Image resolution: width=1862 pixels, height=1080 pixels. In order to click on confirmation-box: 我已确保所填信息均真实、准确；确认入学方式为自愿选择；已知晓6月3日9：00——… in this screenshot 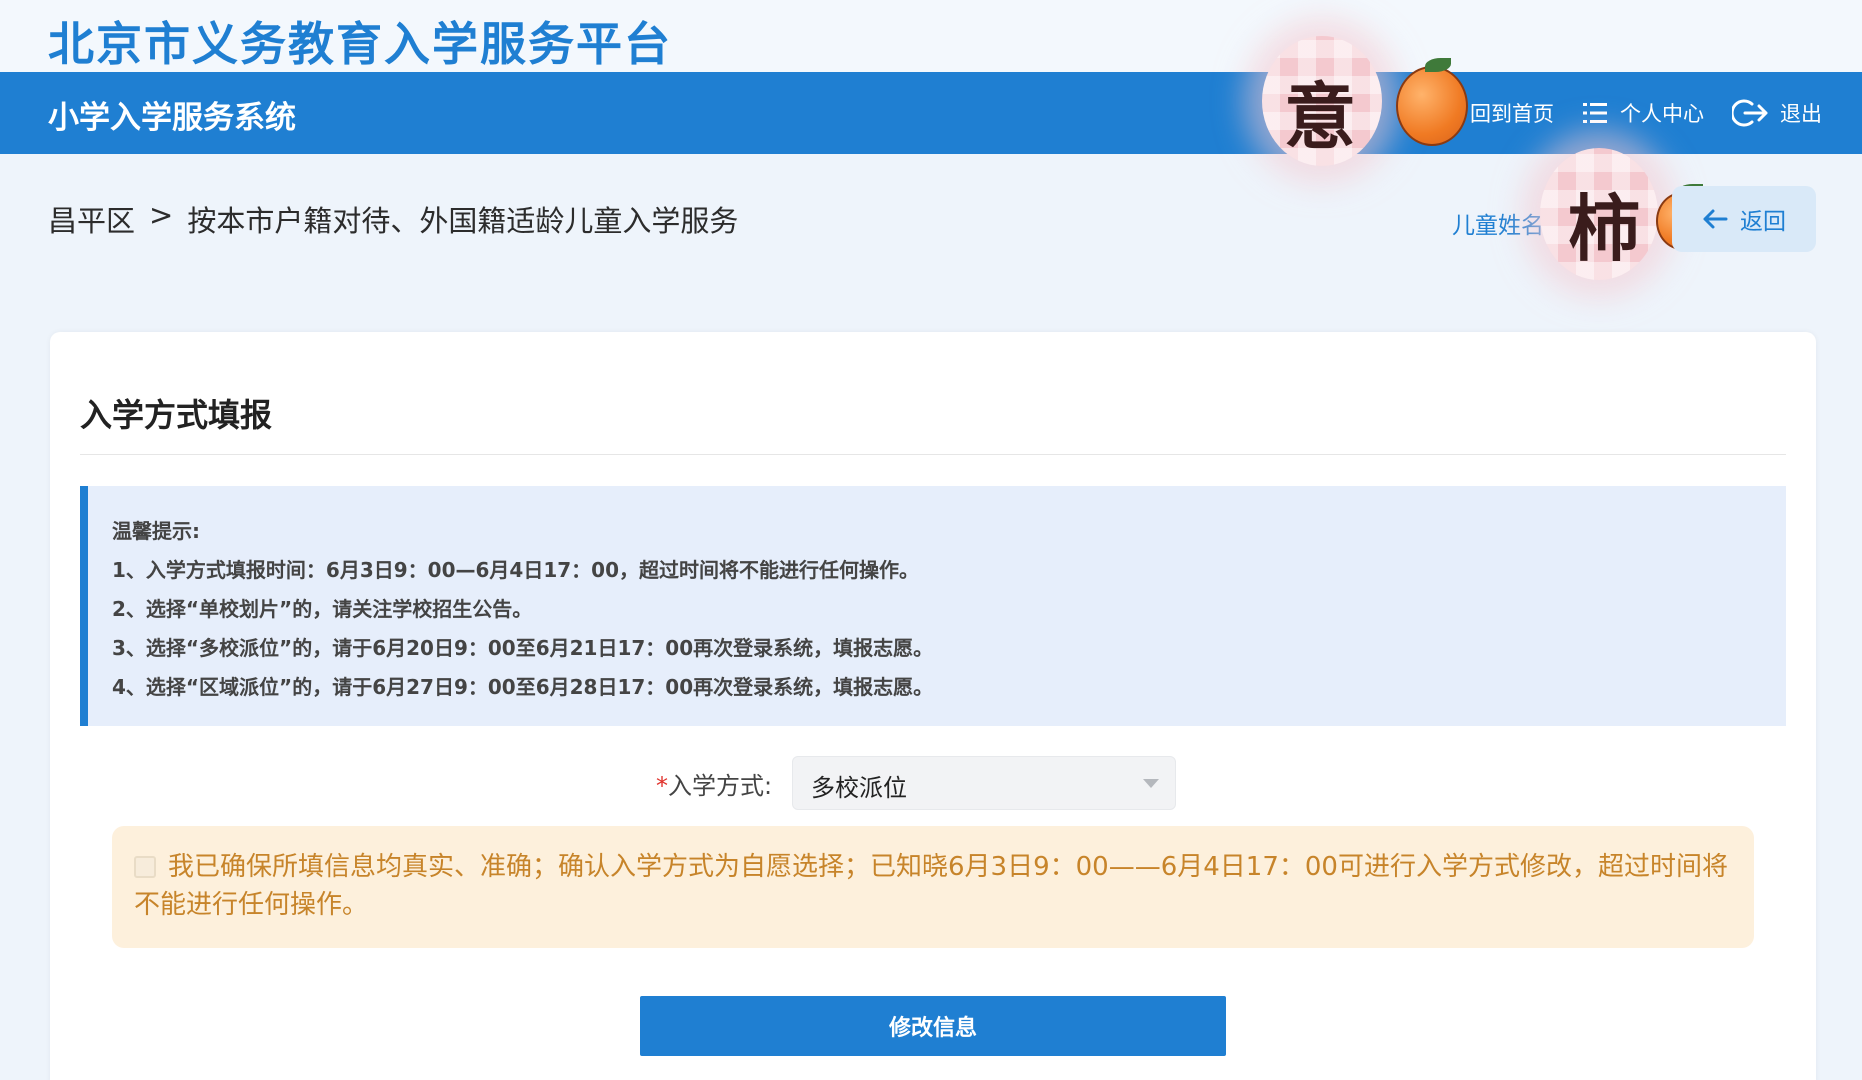, I will do `click(933, 887)`.